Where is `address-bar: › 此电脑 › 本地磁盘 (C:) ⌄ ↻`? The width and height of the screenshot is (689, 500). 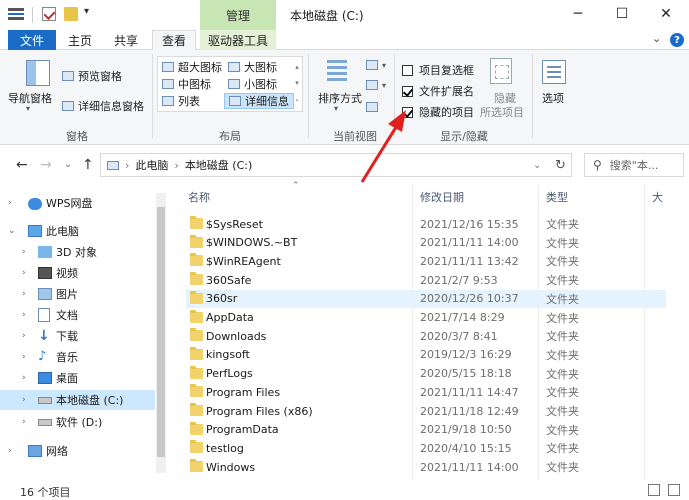
address-bar: › 此电脑 › 本地磁盘 (C:) ⌄ ↻ is located at coordinates (336, 165).